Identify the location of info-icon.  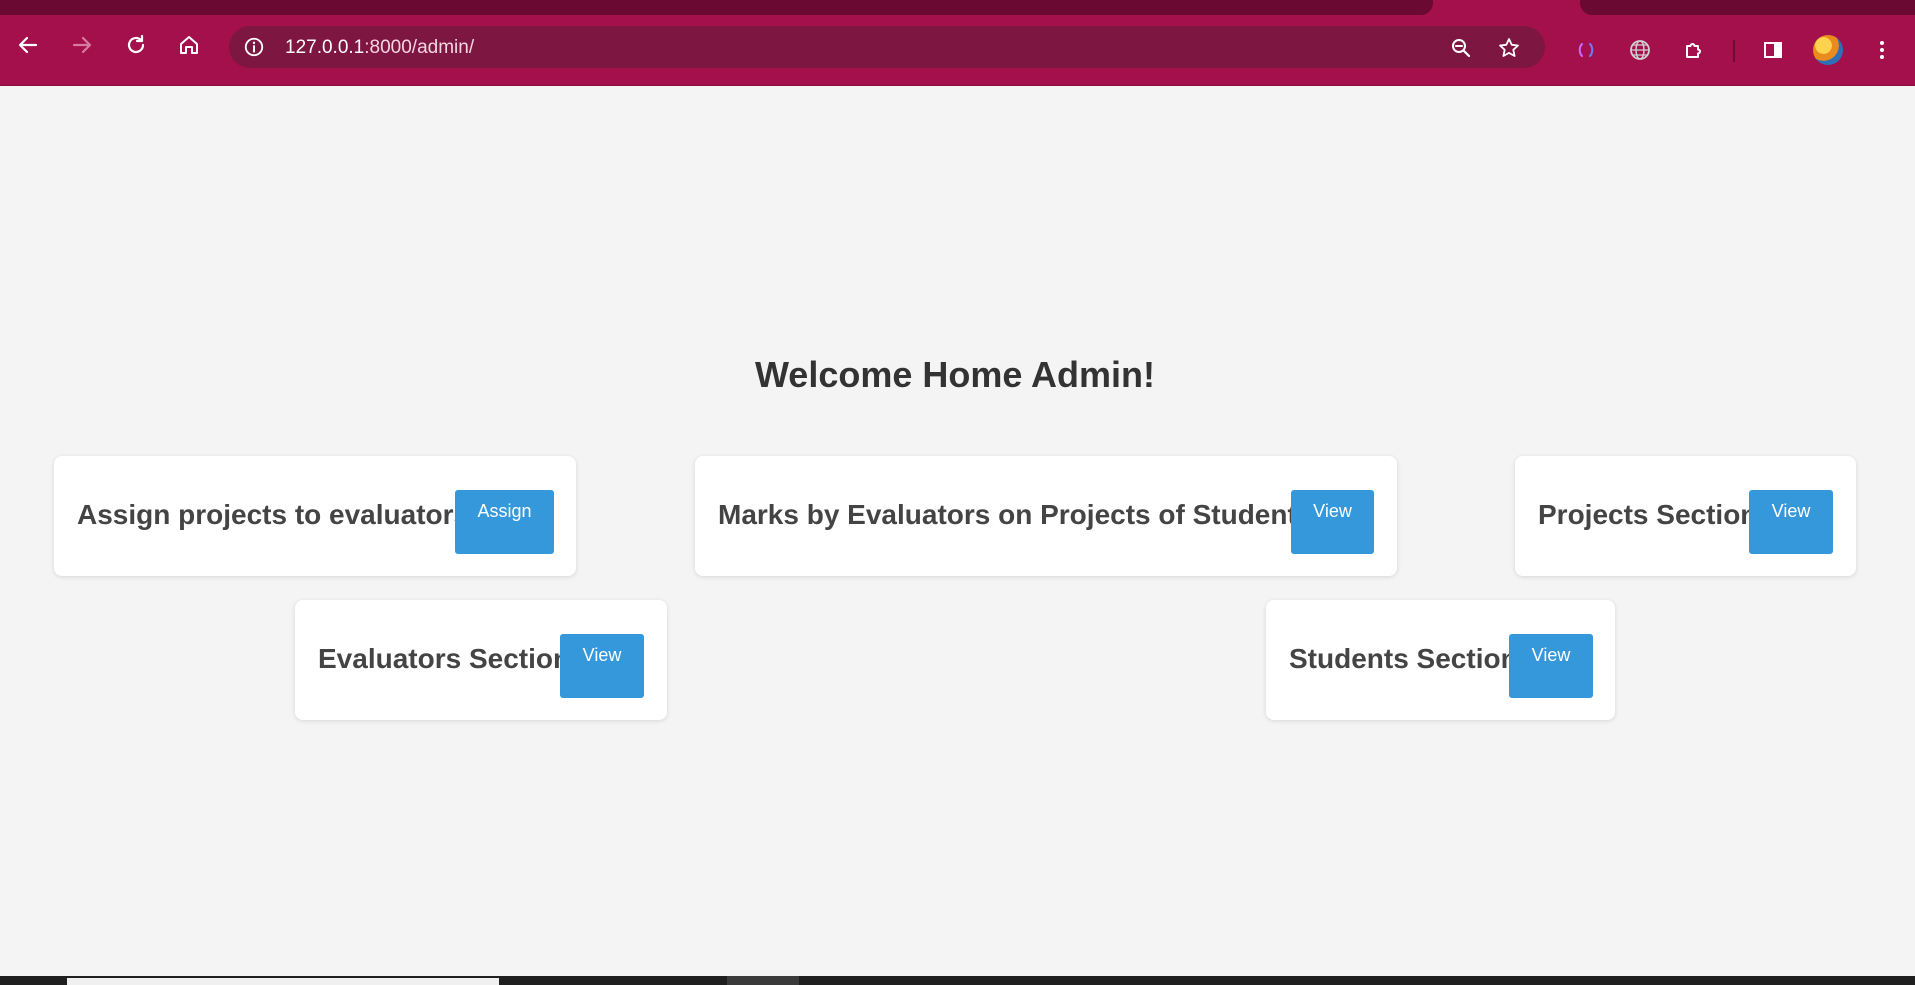
(254, 47).